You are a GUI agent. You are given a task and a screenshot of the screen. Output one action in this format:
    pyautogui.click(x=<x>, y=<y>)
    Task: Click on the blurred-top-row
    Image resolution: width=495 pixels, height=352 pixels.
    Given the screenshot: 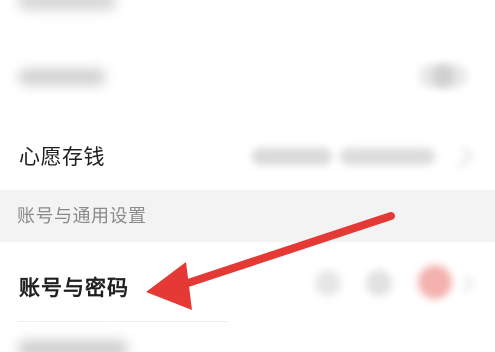 What is the action you would take?
    pyautogui.click(x=247, y=10)
    